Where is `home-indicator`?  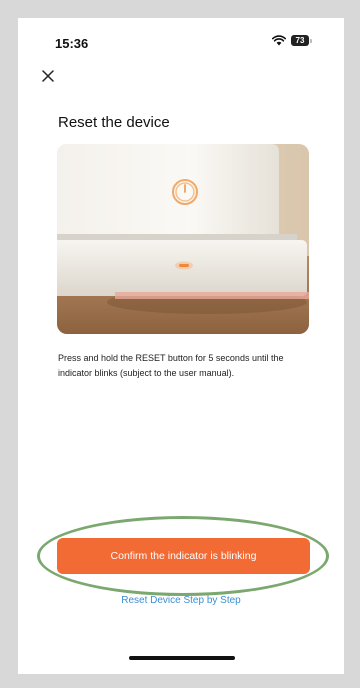 home-indicator is located at coordinates (182, 658).